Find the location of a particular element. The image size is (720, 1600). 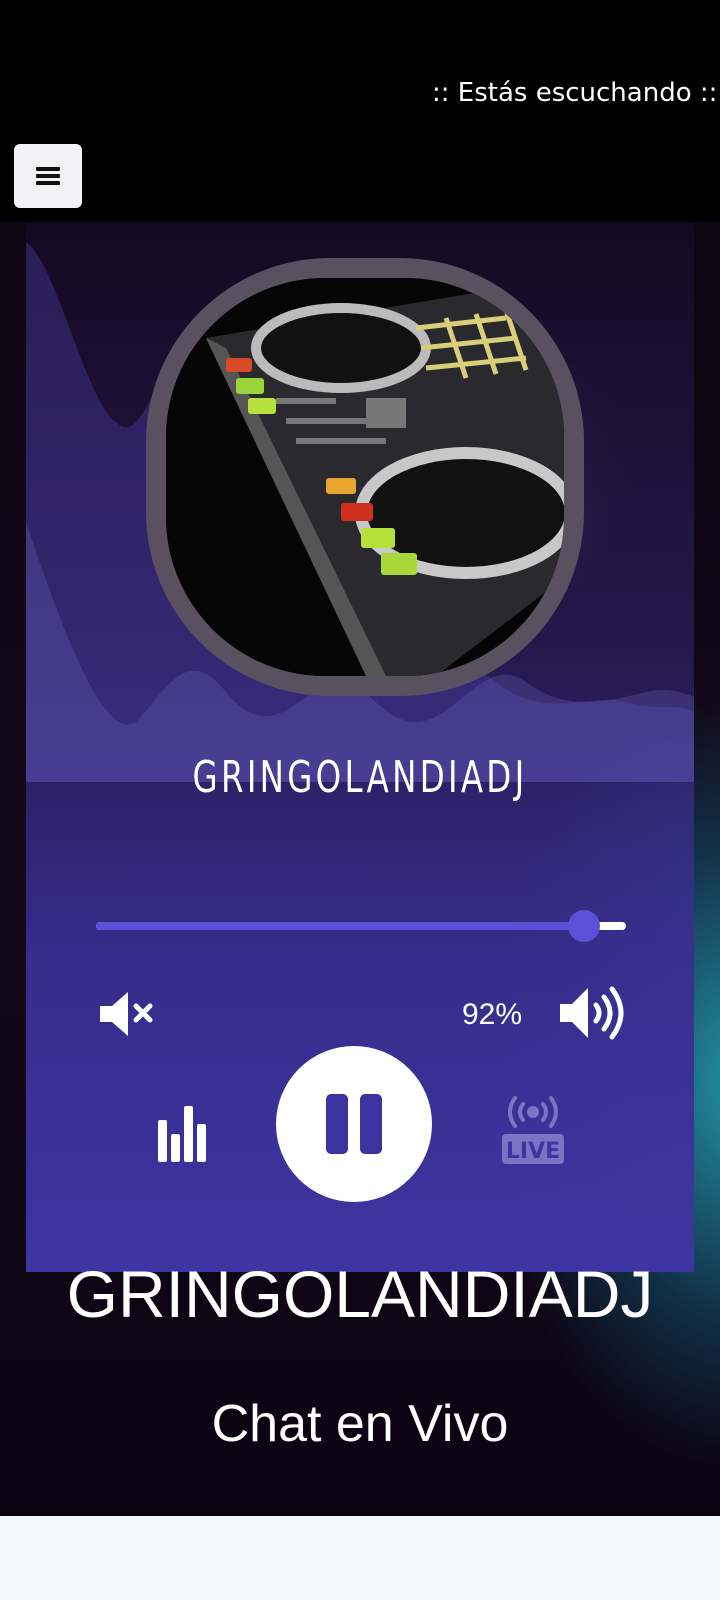

chat-link: Chat en Vivo is located at coordinates (360, 1424).